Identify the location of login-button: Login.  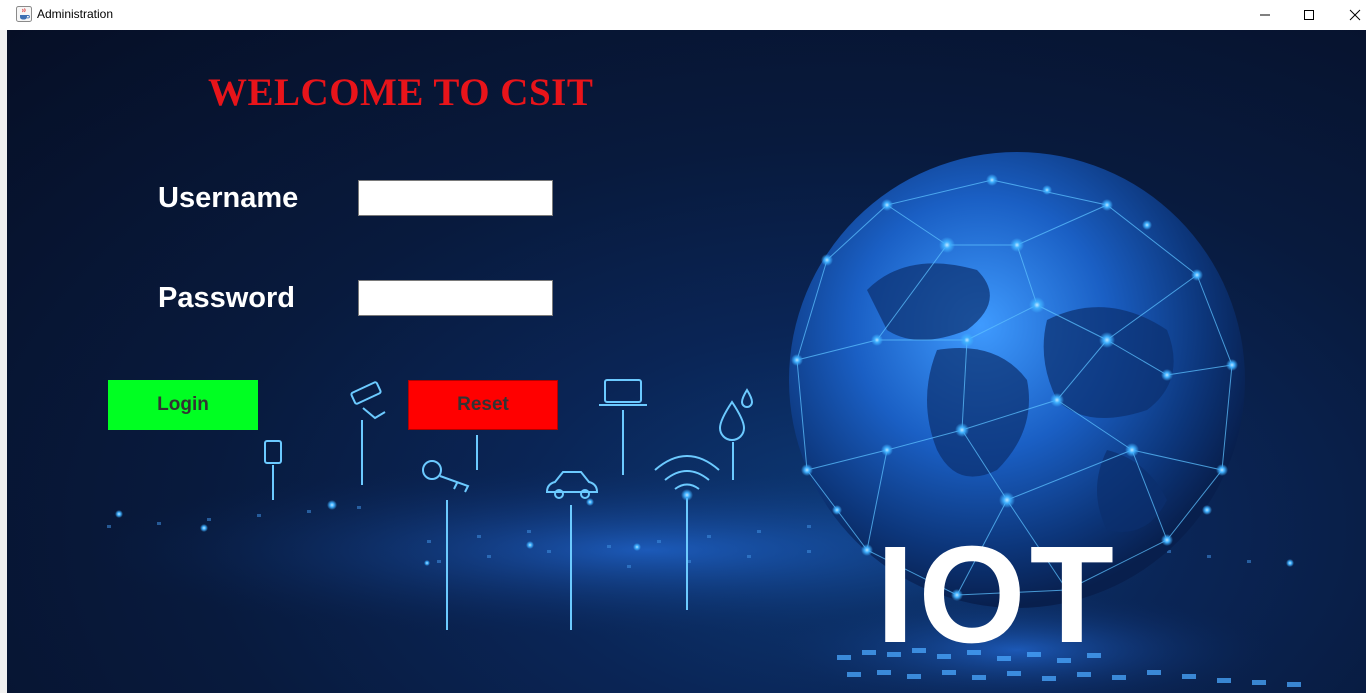
(183, 405).